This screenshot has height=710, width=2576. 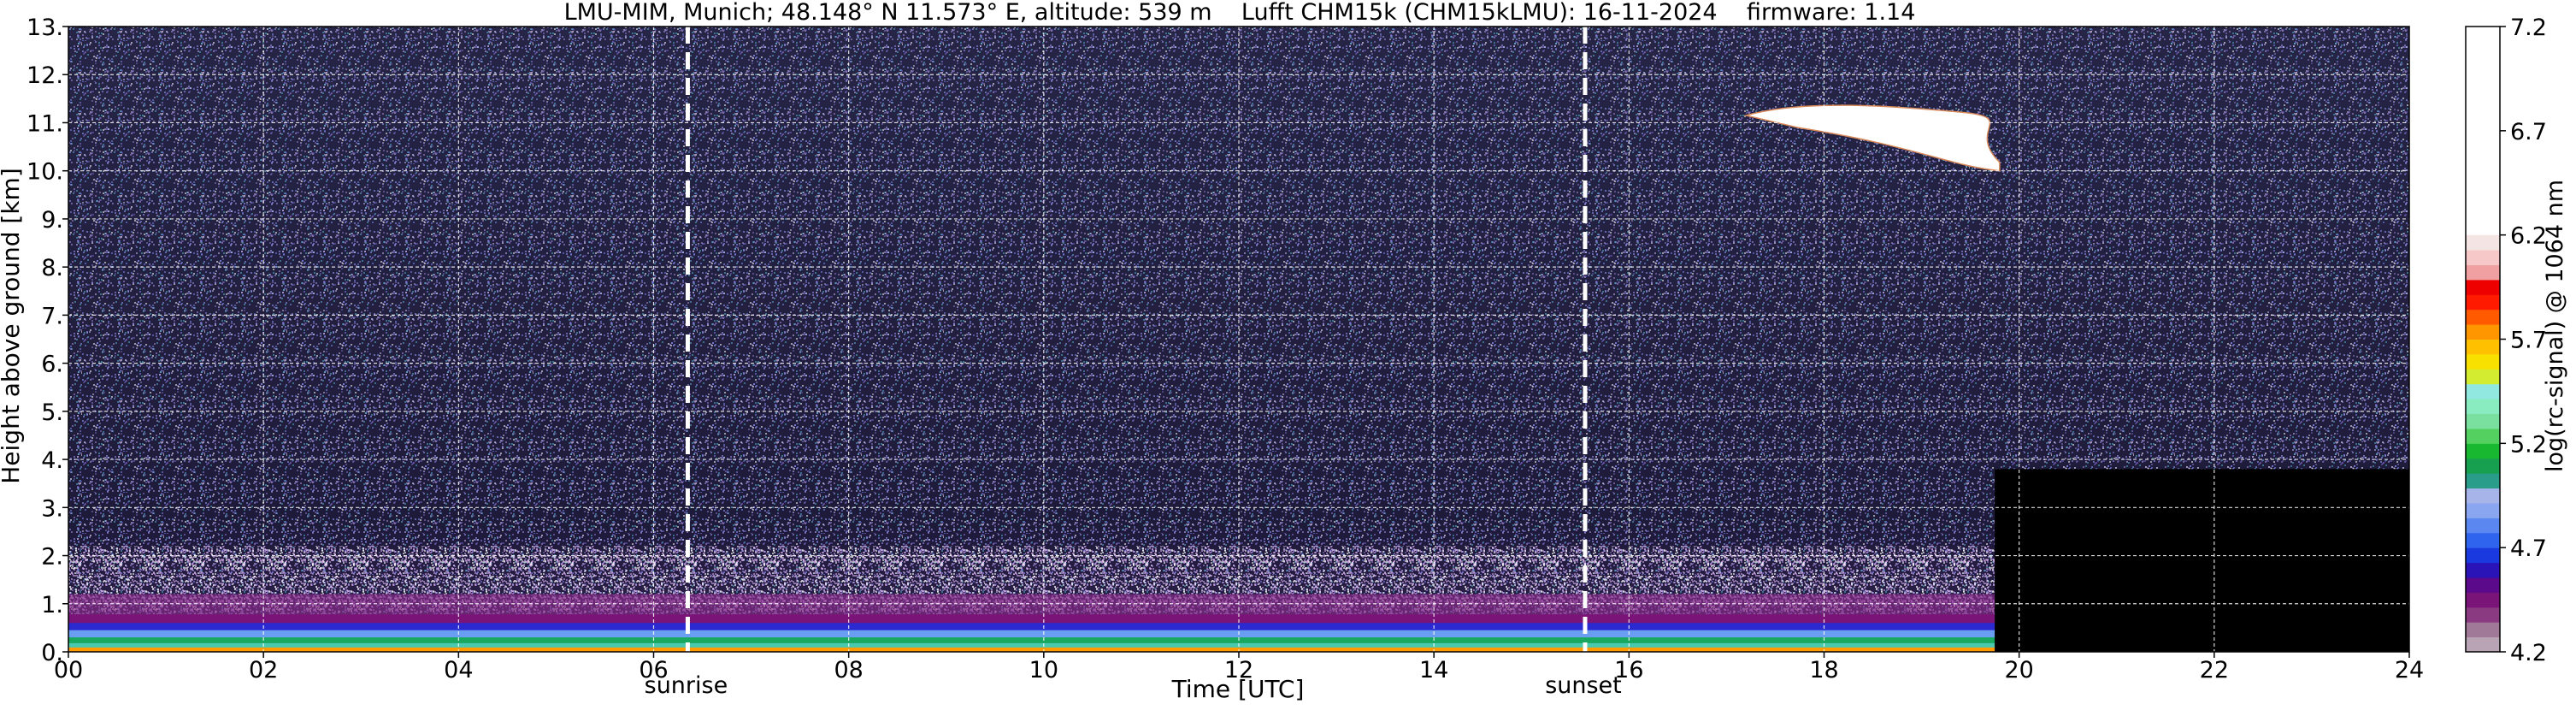 I want to click on y-tick-label: 12., so click(x=45, y=75).